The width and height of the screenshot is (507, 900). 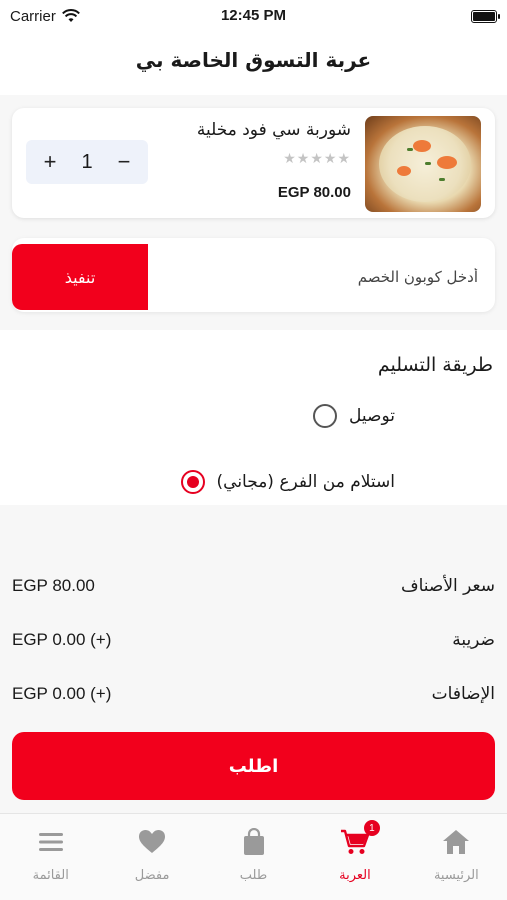 What do you see at coordinates (192, 482) in the screenshot?
I see `pickup-radio` at bounding box center [192, 482].